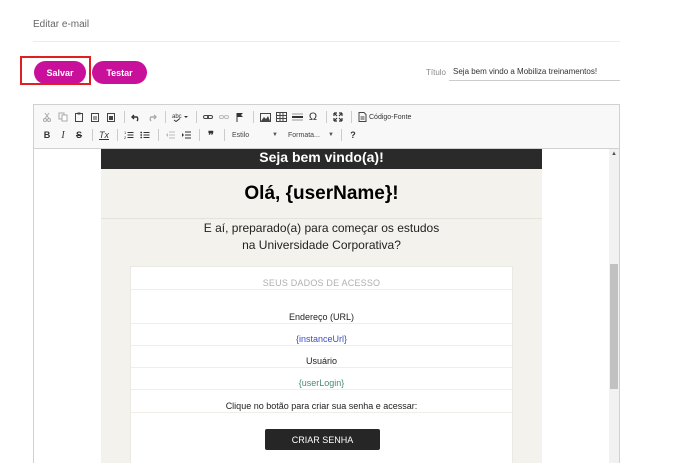 The height and width of the screenshot is (463, 675). I want to click on blockquote-button: ❞, so click(211, 135).